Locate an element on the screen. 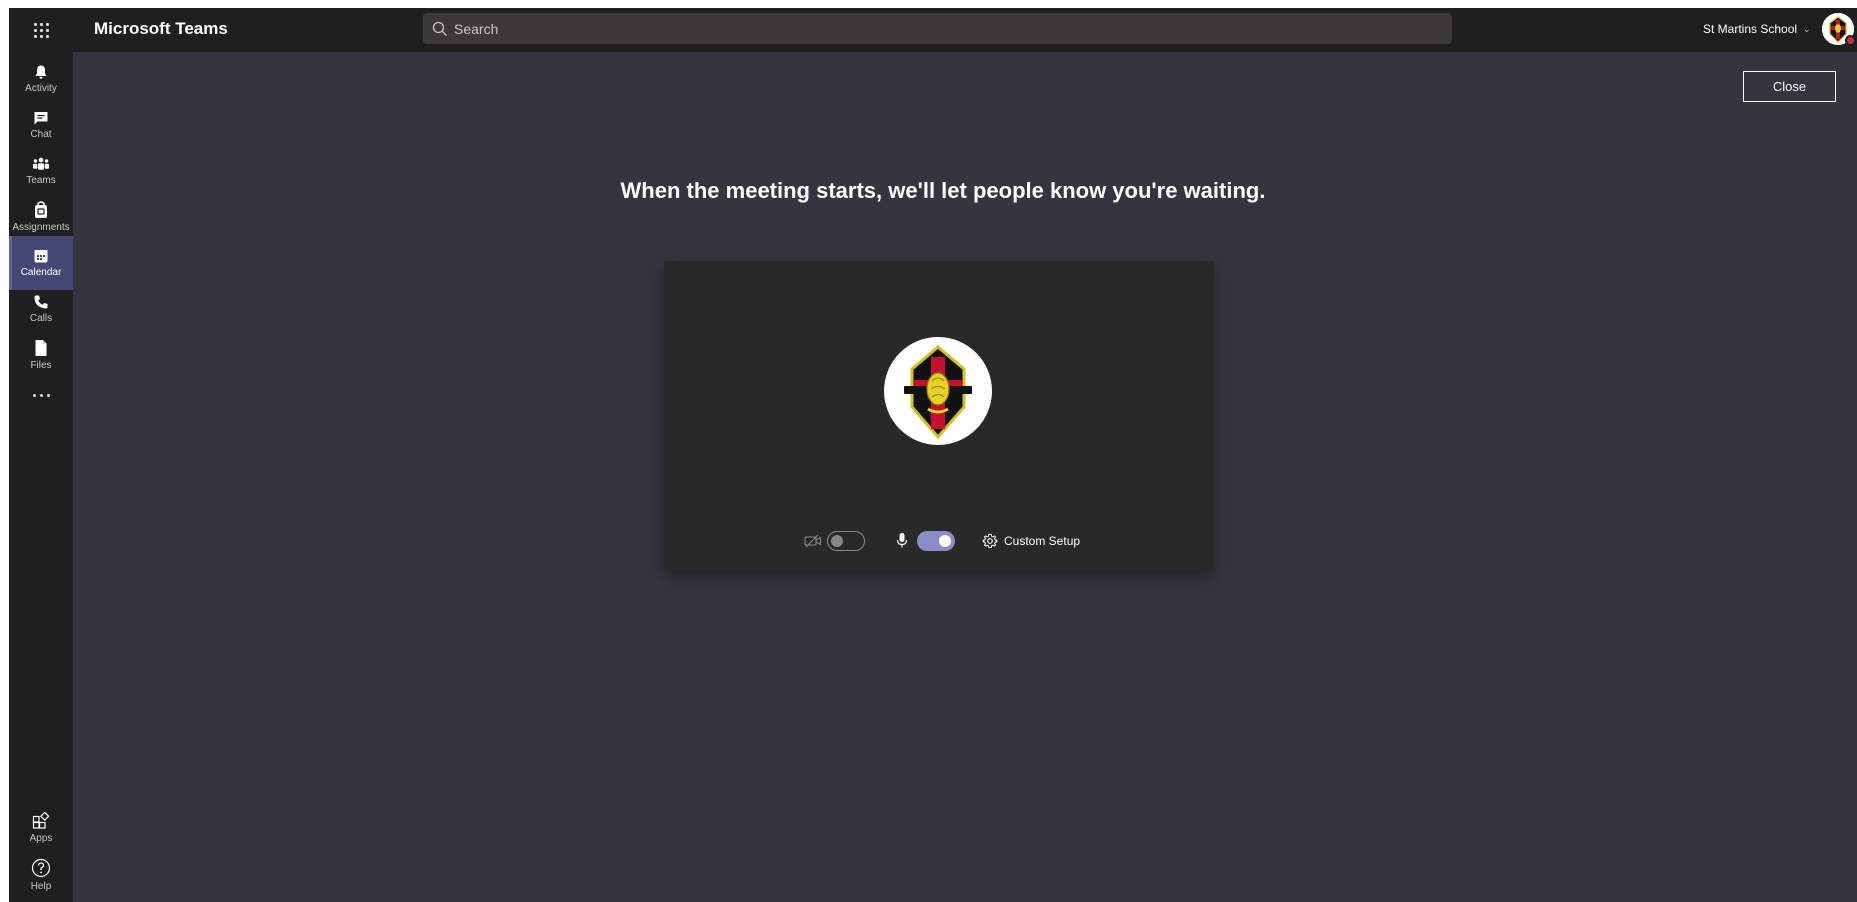 The height and width of the screenshot is (902, 1857). participant-avatar is located at coordinates (938, 391).